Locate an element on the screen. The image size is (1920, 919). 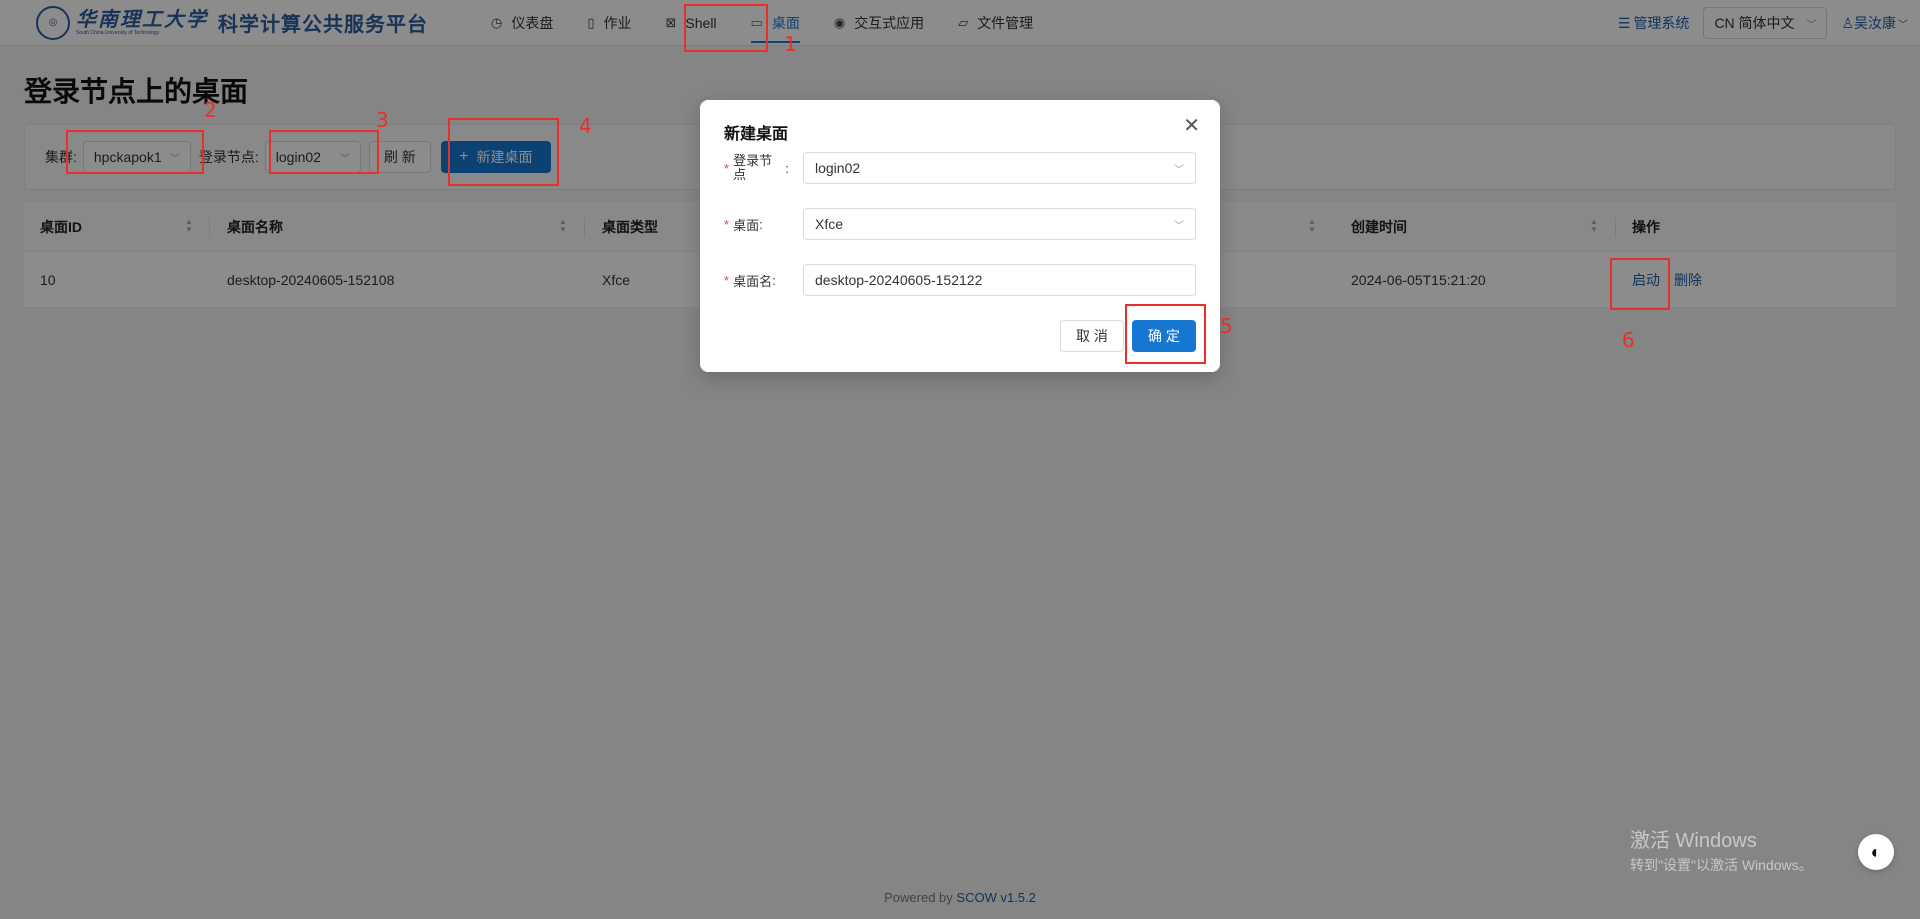
form-row-desktop: * 桌面: Xfce ﹀ is located at coordinates (960, 224).